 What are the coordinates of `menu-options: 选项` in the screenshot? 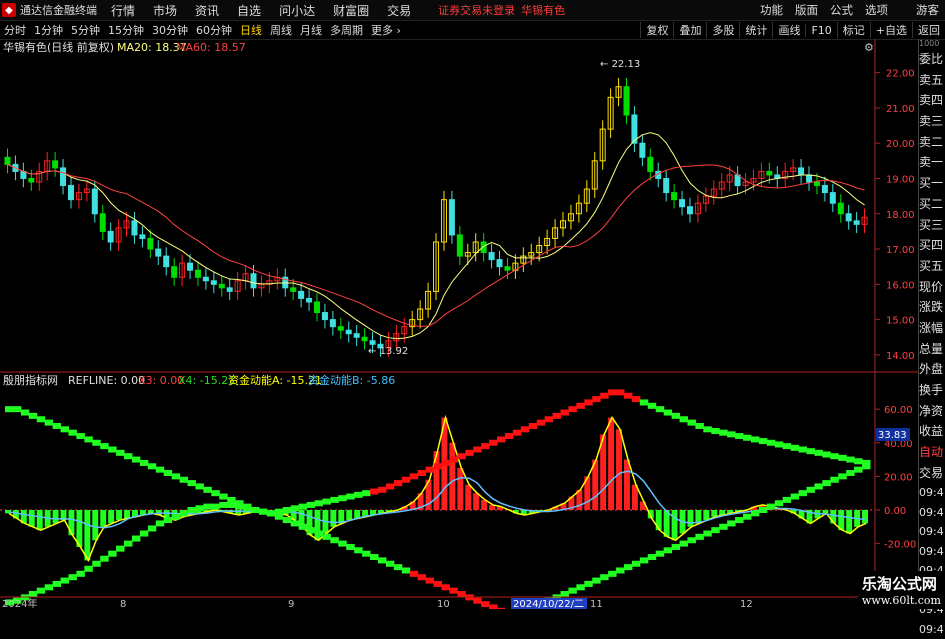 It's located at (876, 10).